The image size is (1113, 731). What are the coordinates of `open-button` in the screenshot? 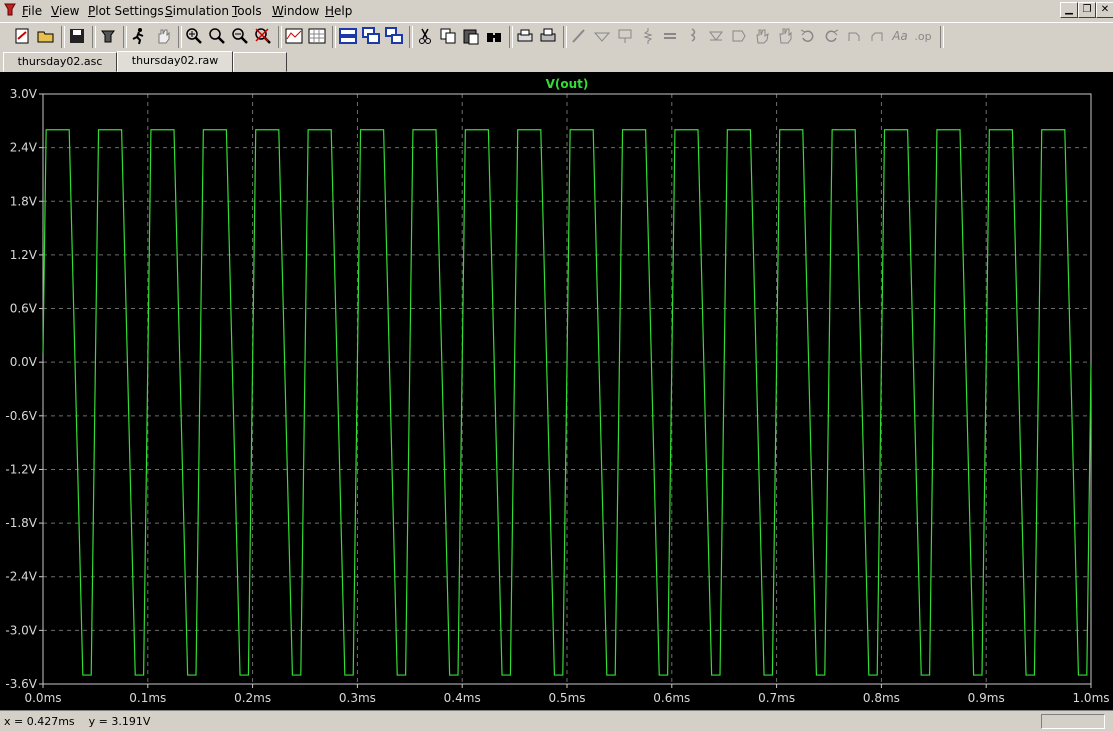 It's located at (46, 36).